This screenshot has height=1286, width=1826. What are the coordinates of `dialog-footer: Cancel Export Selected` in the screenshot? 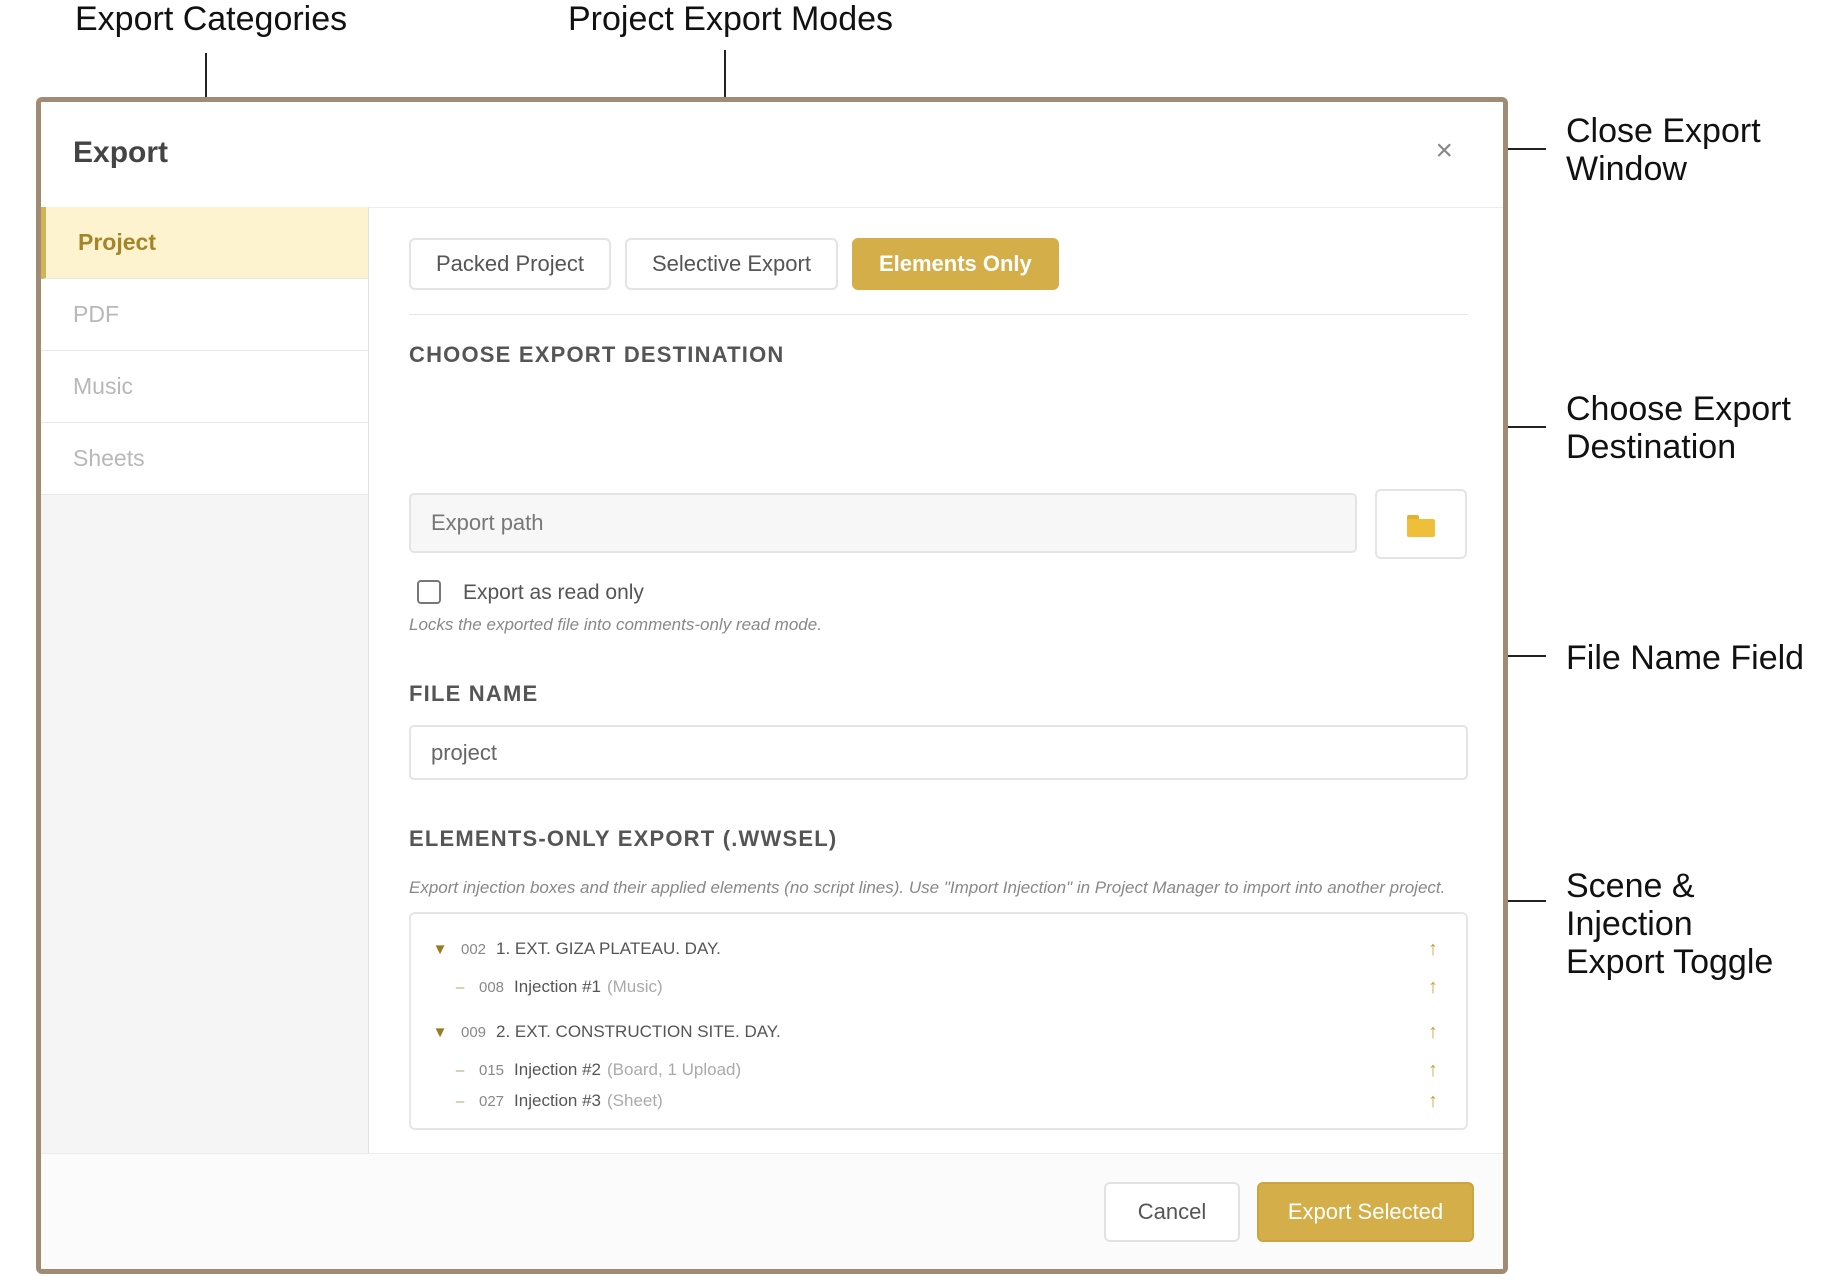 It's located at (772, 1211).